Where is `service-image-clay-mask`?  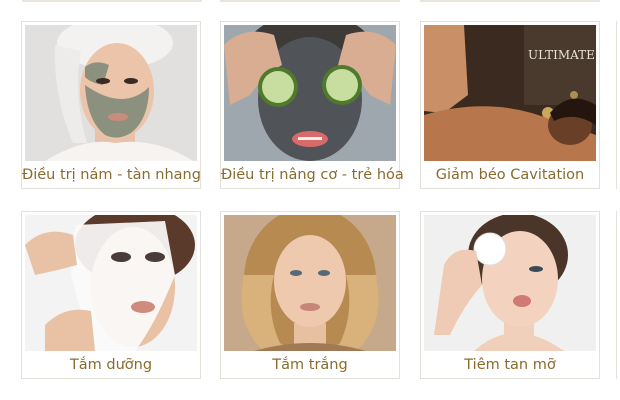
service-image-clay-mask is located at coordinates (111, 93).